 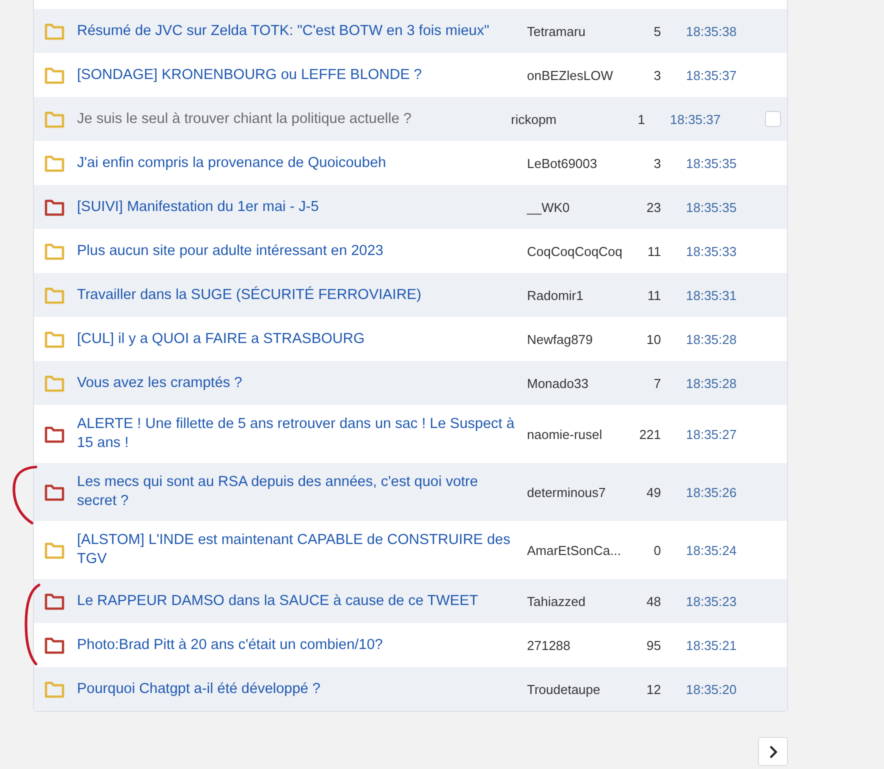 What do you see at coordinates (582, 383) in the screenshot?
I see `author-name: Monado33` at bounding box center [582, 383].